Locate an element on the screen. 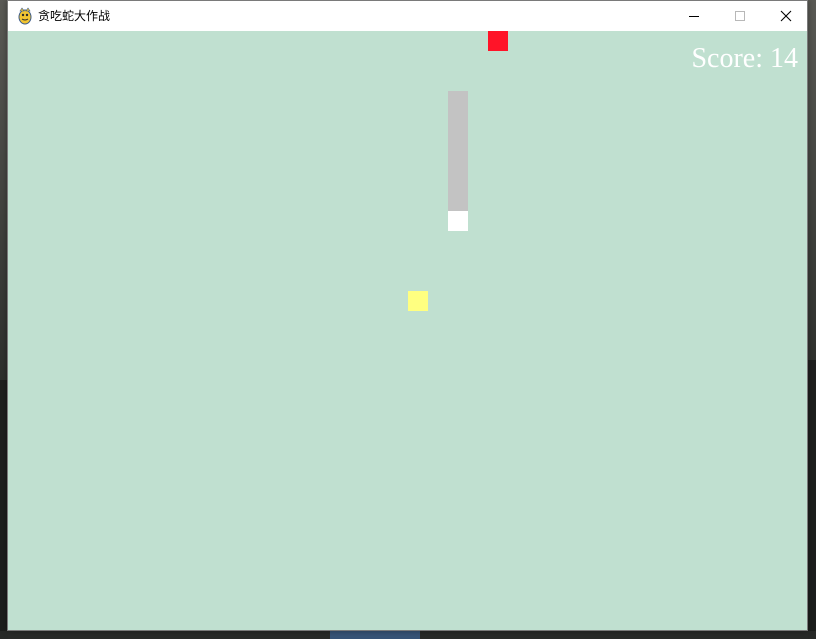 This screenshot has height=639, width=816. bomb-block is located at coordinates (498, 41).